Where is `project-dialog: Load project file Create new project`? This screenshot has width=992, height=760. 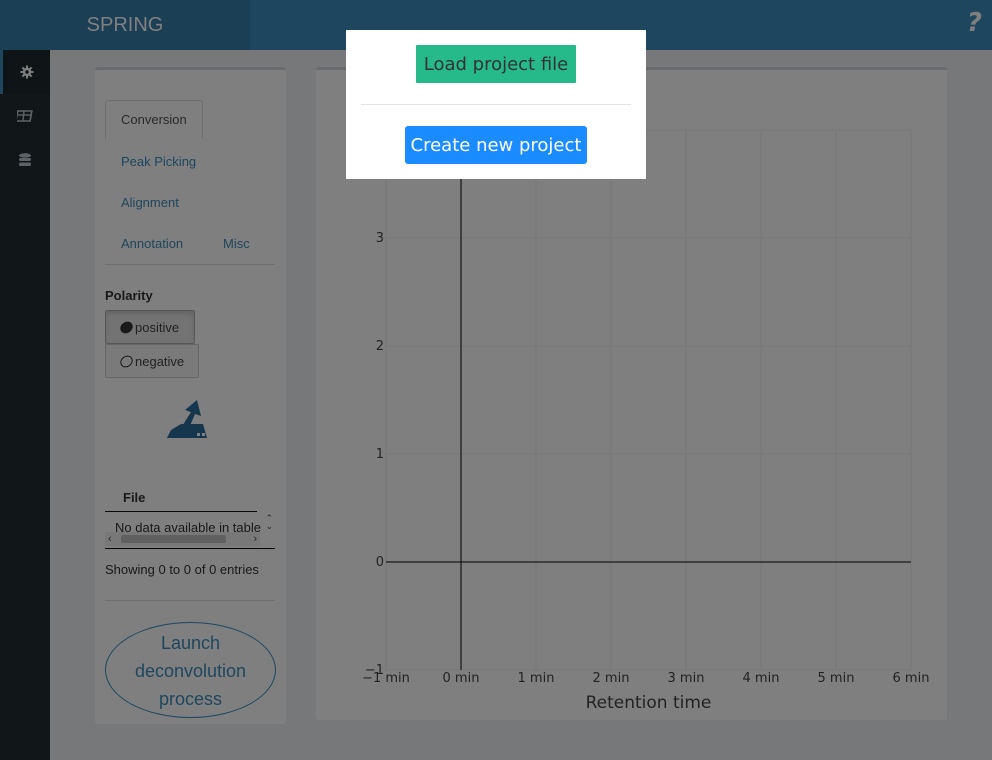
project-dialog: Load project file Create new project is located at coordinates (496, 104).